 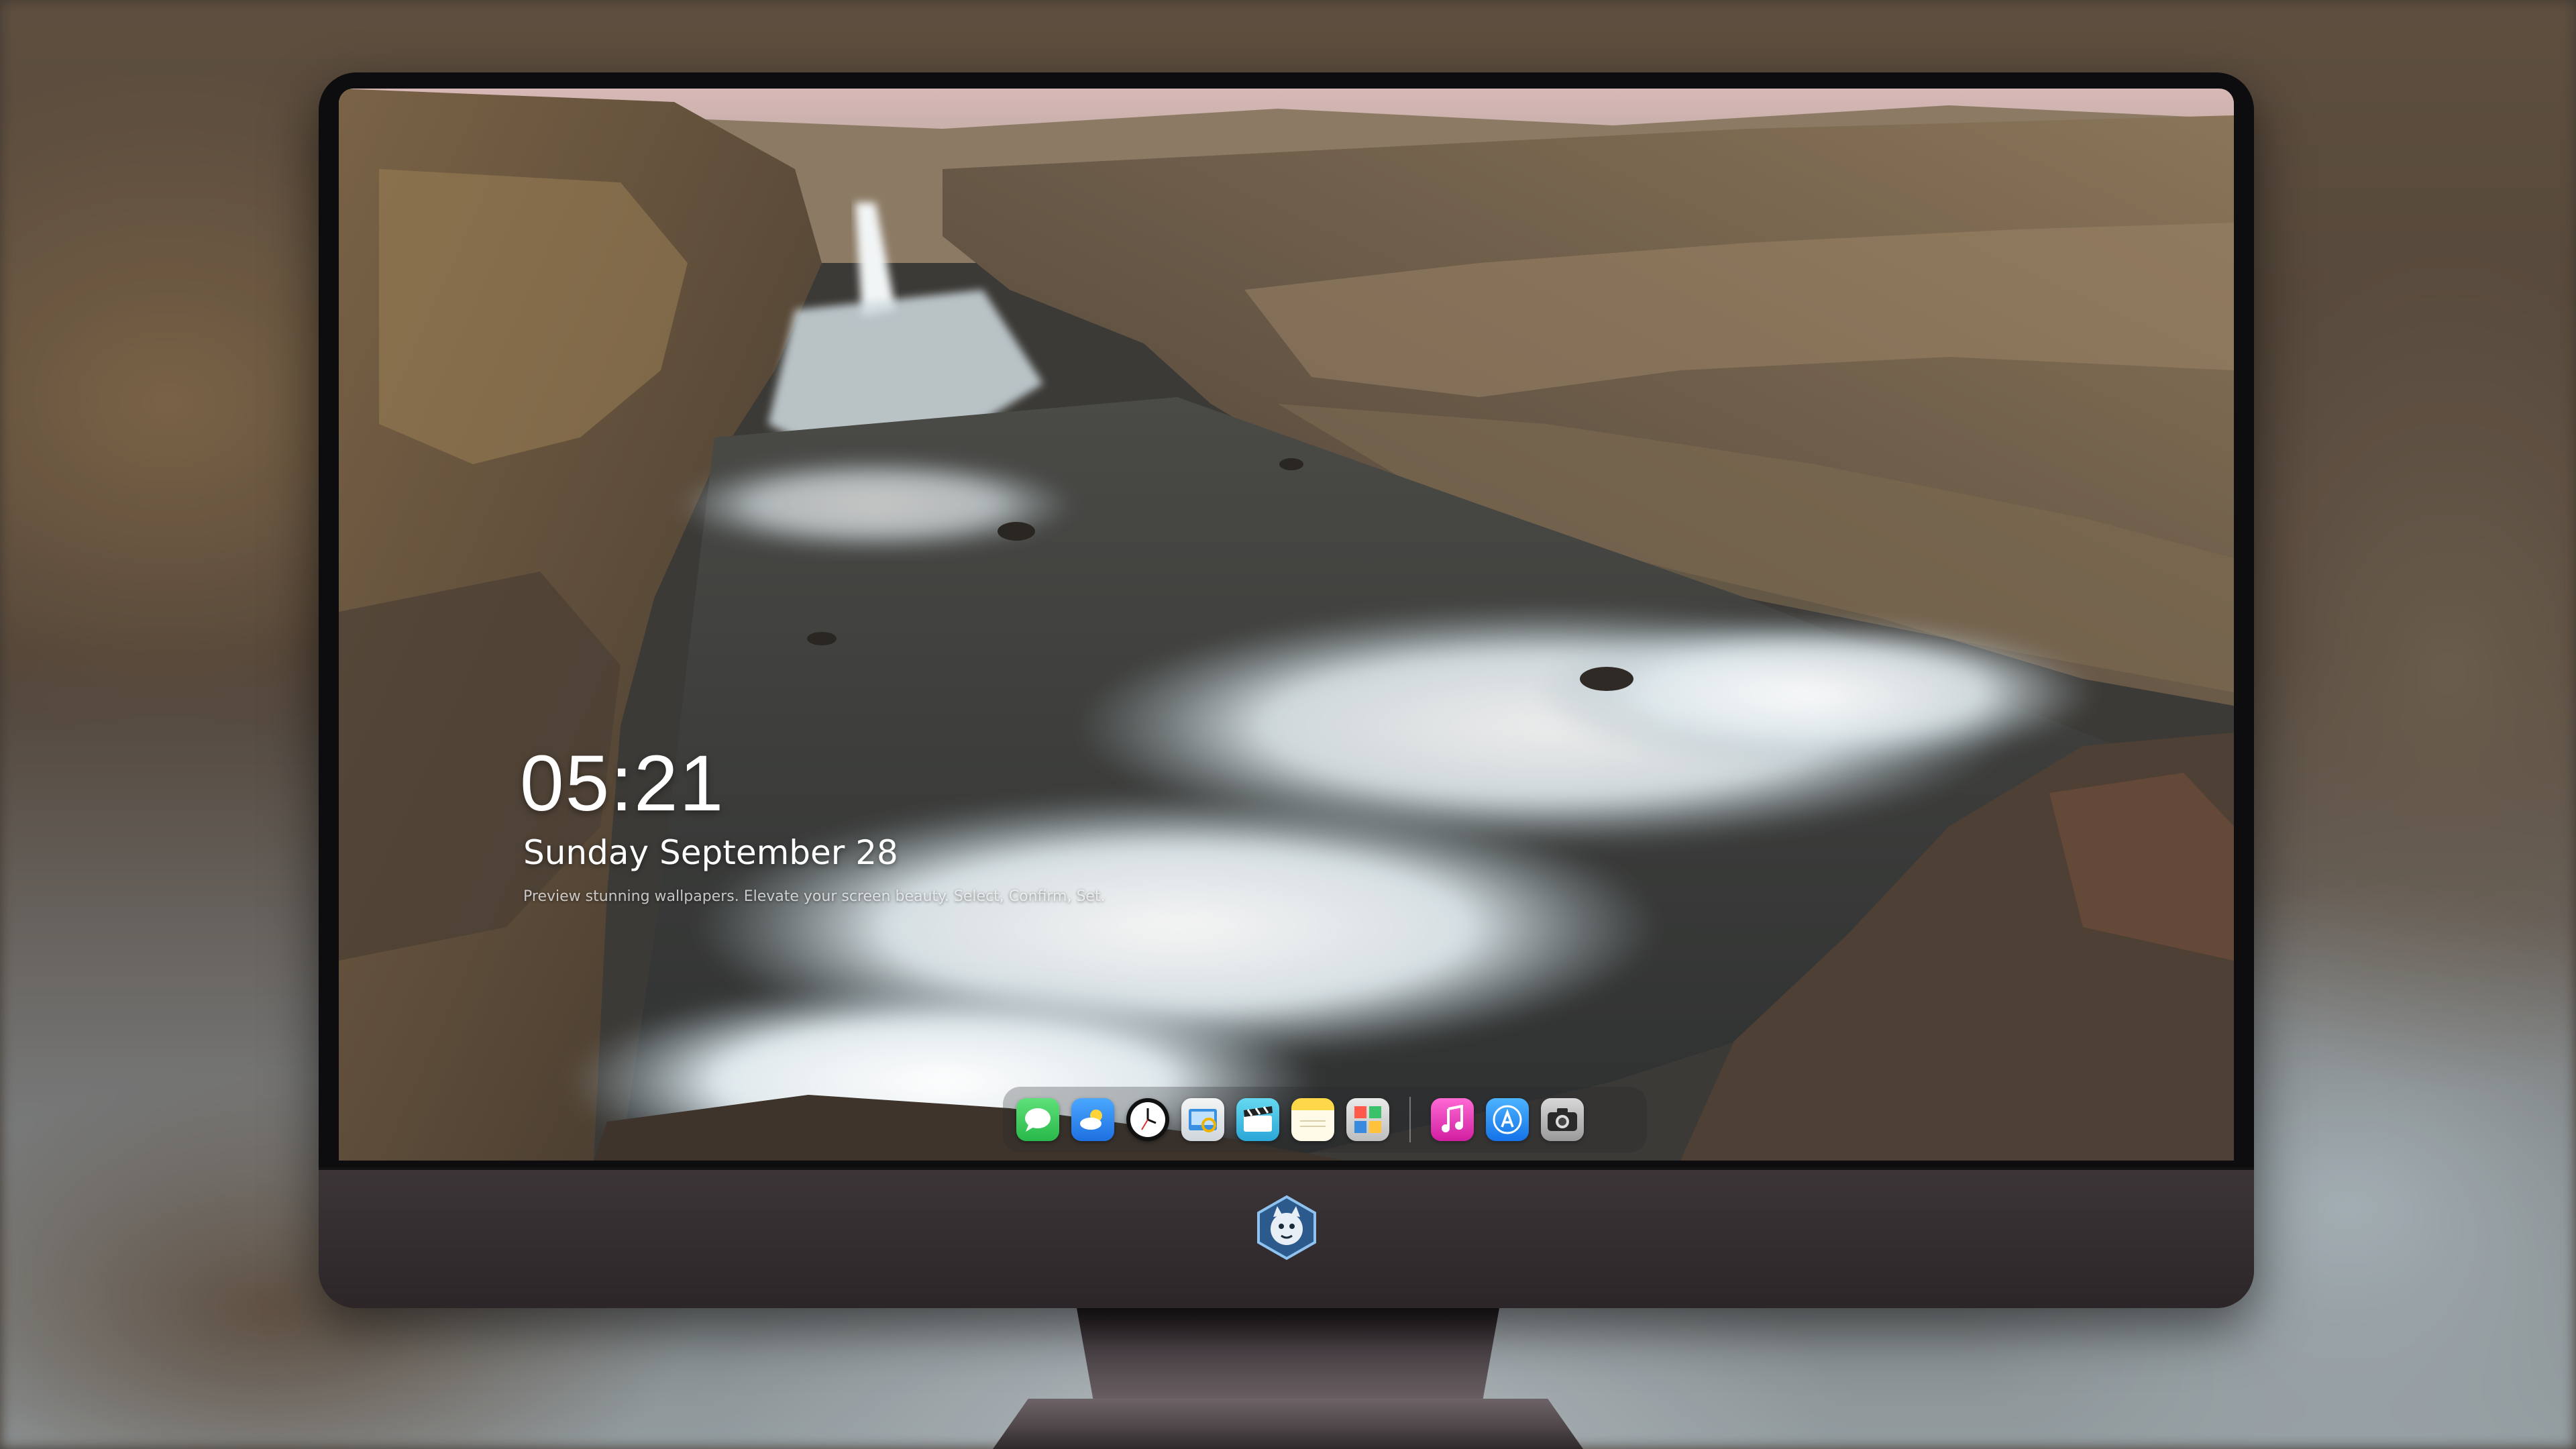 I want to click on preview-app-icon, so click(x=1202, y=1119).